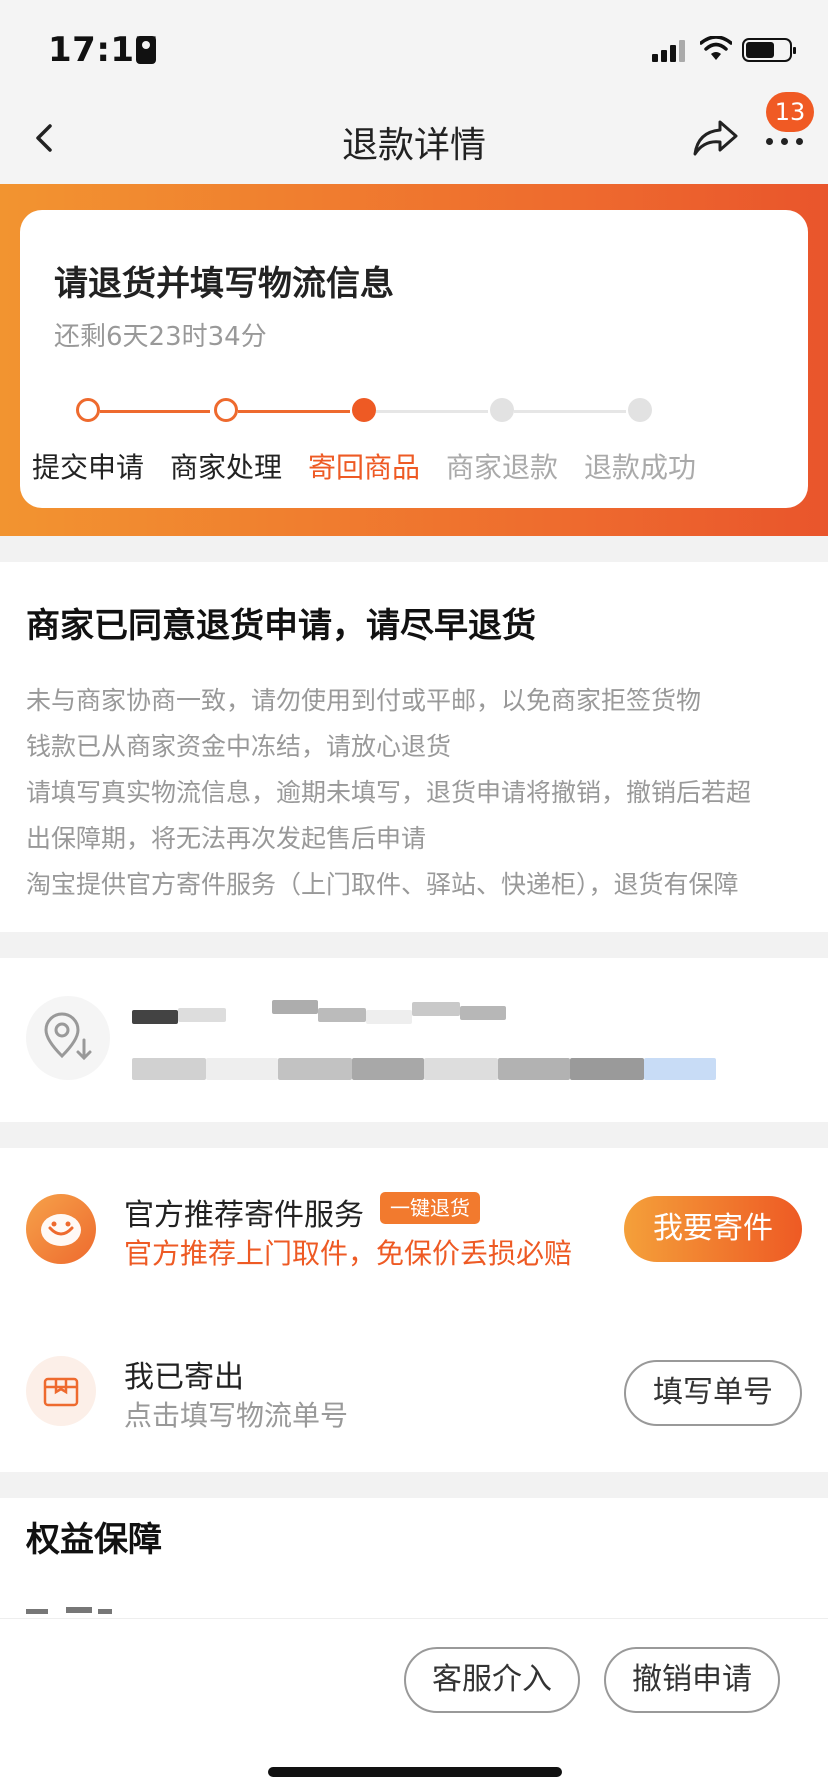 Image resolution: width=828 pixels, height=1792 pixels. Describe the element at coordinates (68, 1038) in the screenshot. I see `location-pin-icon` at that location.